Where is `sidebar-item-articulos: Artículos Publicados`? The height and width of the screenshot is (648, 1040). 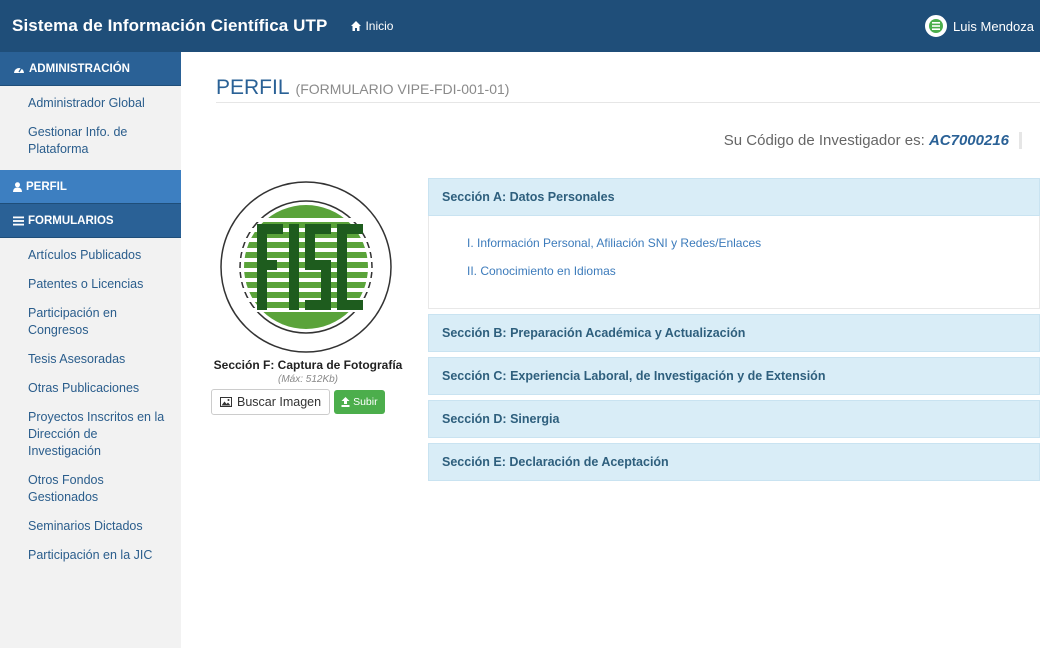 sidebar-item-articulos: Artículos Publicados is located at coordinates (90, 254).